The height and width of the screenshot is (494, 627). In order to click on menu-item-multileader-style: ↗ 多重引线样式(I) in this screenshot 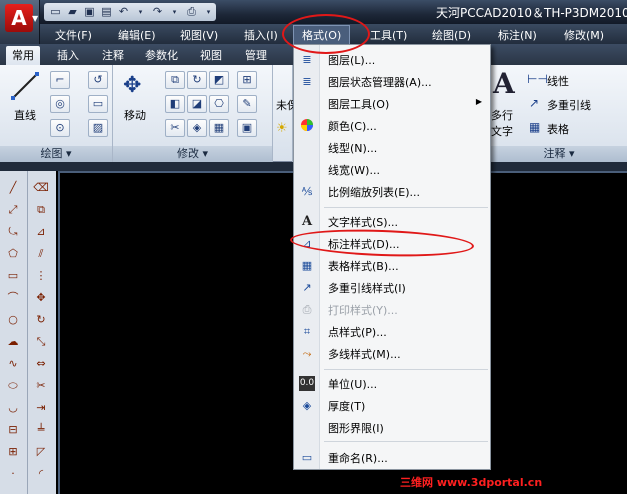, I will do `click(392, 287)`.